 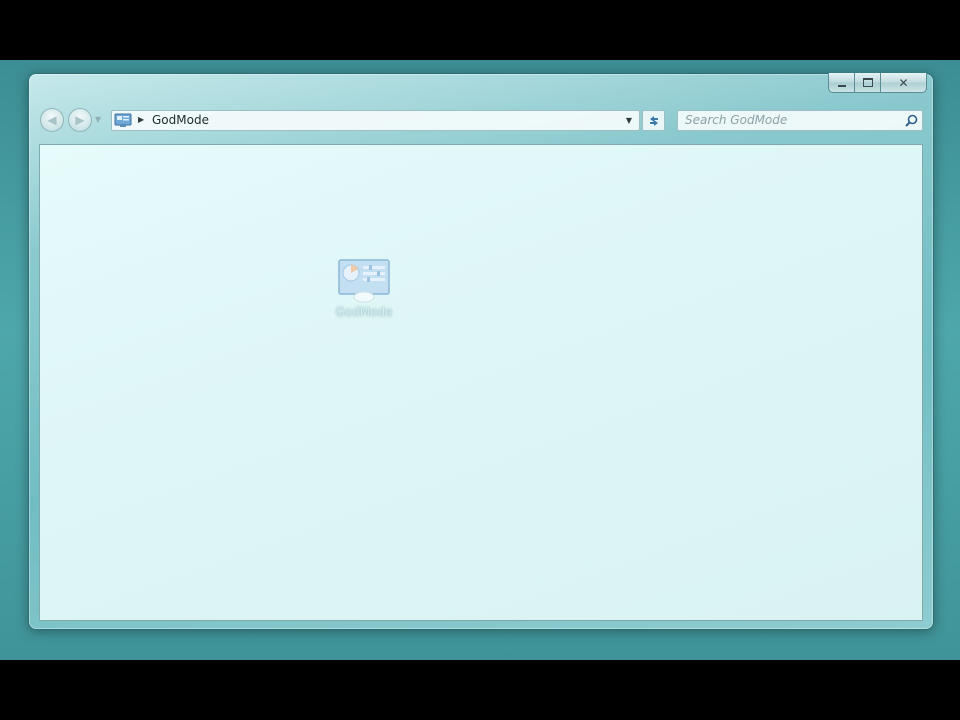 What do you see at coordinates (375, 120) in the screenshot?
I see `address-bar: ▶ GodMode ▼` at bounding box center [375, 120].